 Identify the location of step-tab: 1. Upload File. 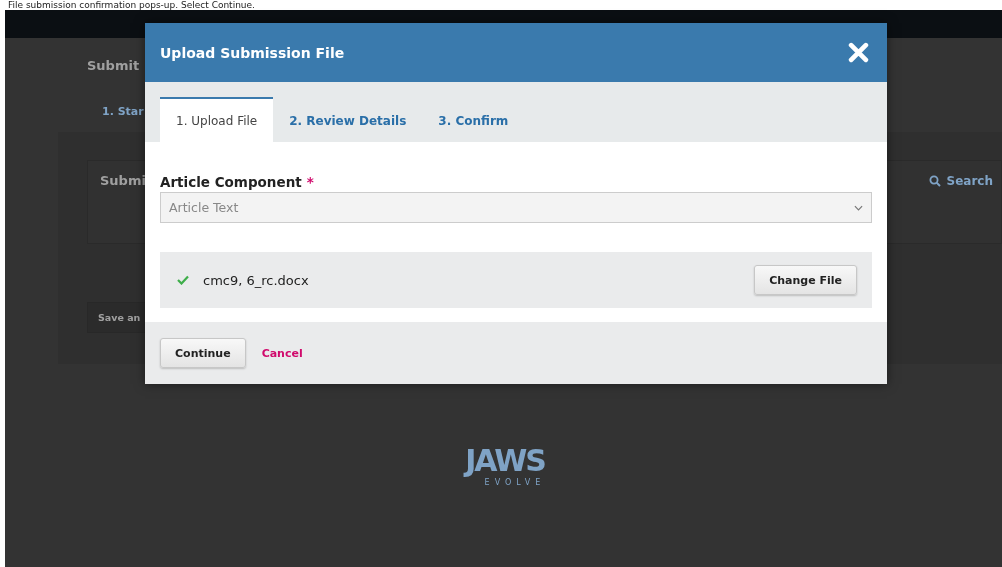
(217, 119).